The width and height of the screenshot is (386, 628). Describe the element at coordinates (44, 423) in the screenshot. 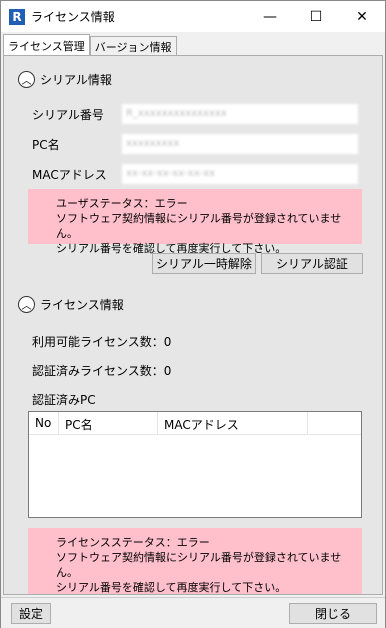

I see `column-header-no: No` at that location.